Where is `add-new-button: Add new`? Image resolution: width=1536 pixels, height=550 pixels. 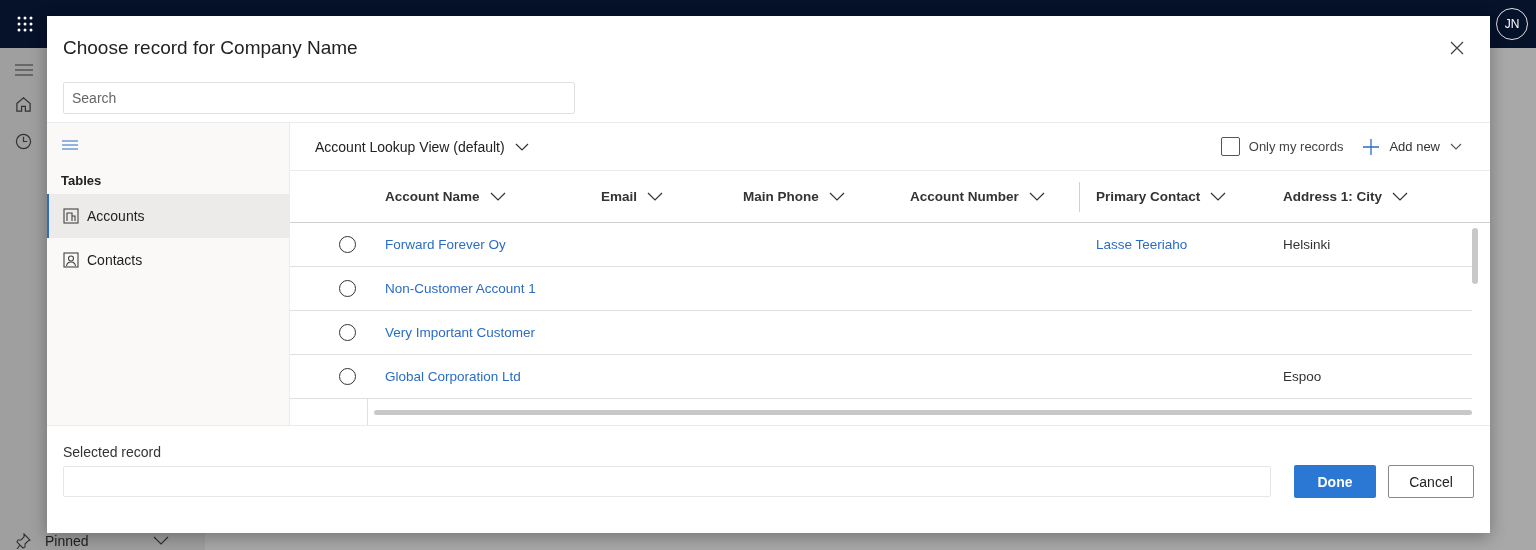
add-new-button: Add new is located at coordinates (1412, 146).